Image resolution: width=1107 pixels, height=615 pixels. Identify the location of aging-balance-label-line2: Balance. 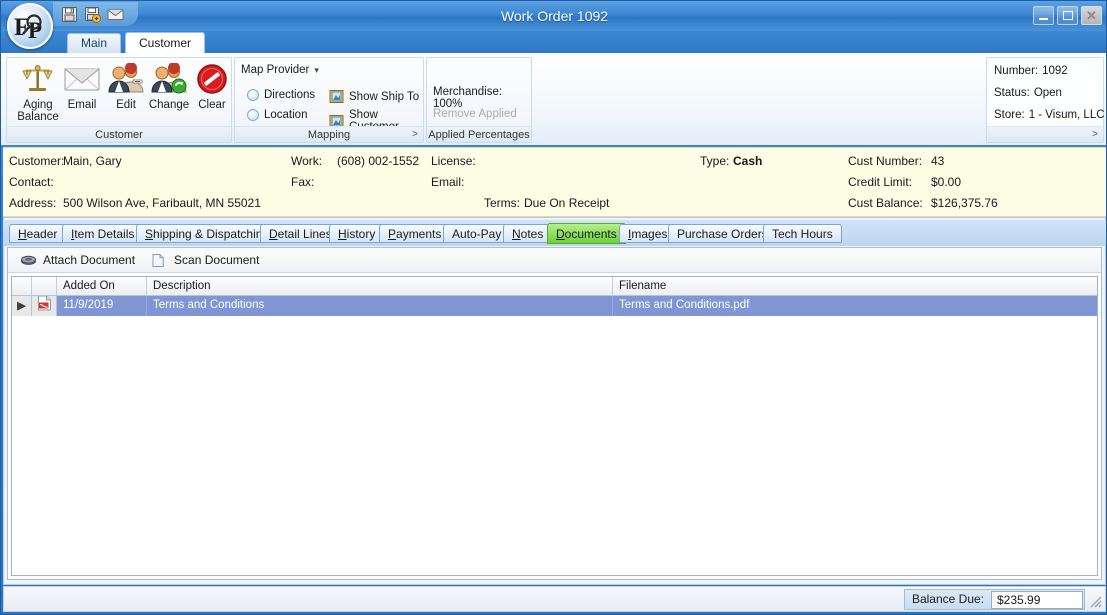
(38, 117).